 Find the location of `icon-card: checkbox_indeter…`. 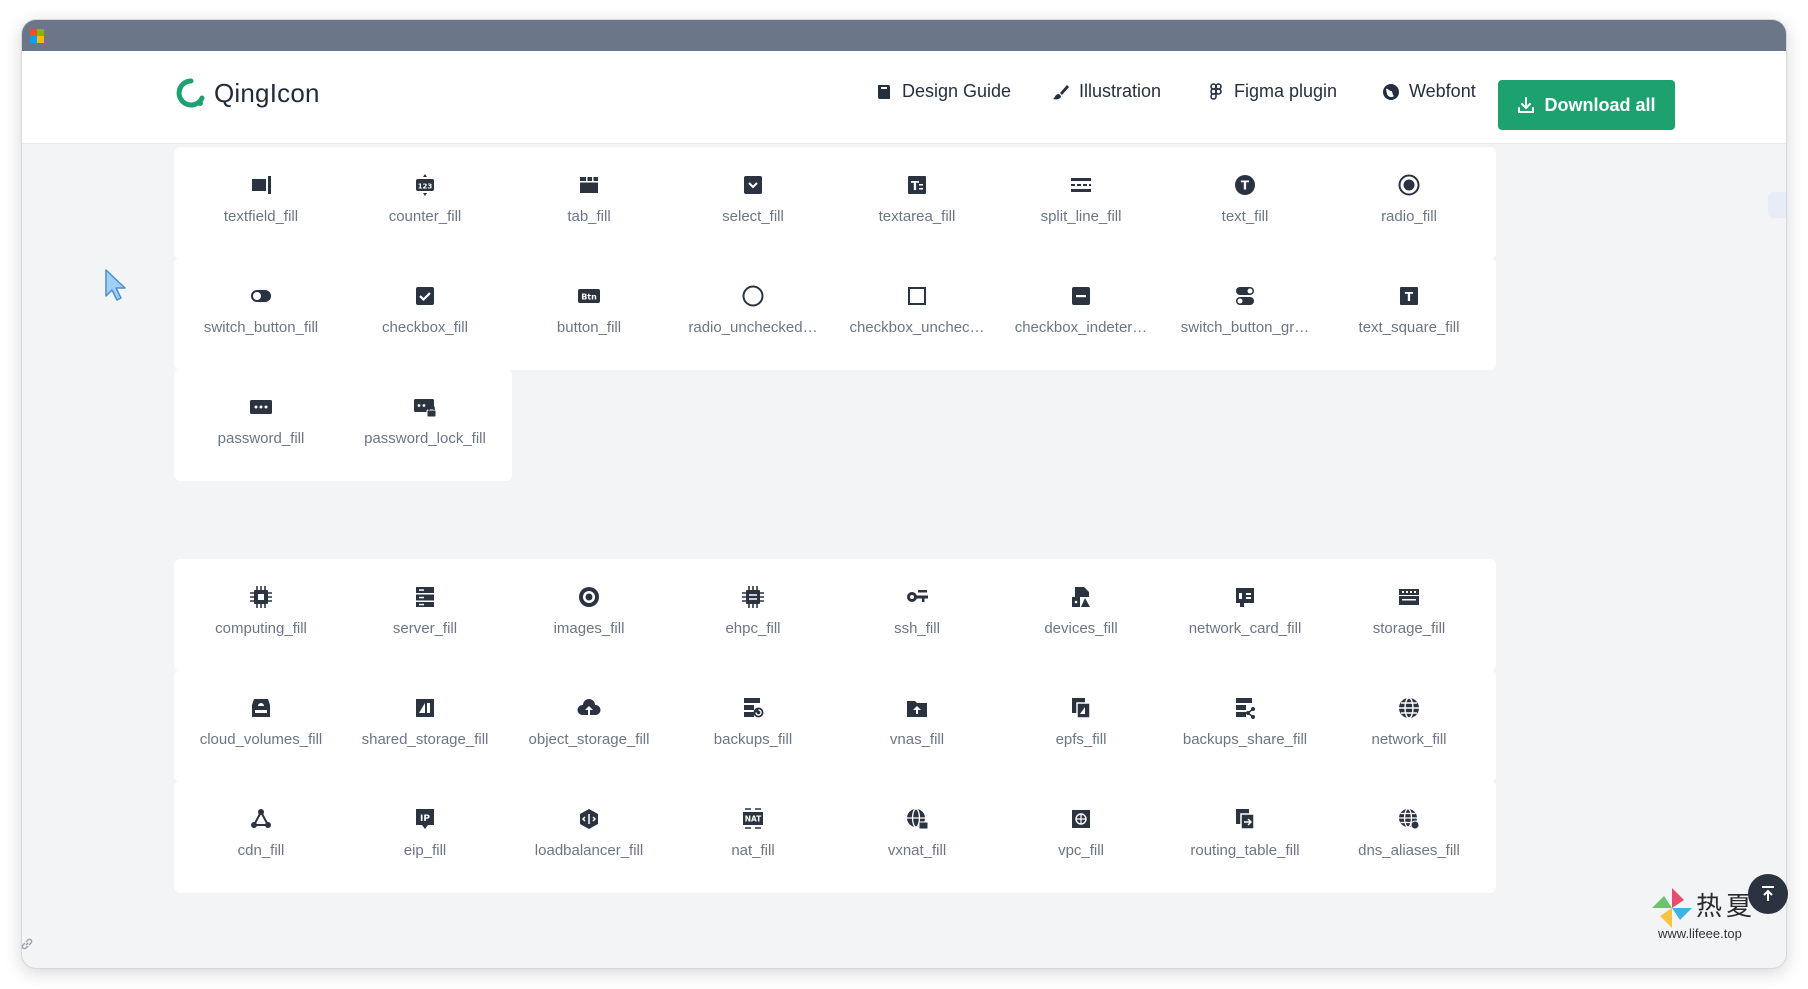

icon-card: checkbox_indeter… is located at coordinates (1081, 314).